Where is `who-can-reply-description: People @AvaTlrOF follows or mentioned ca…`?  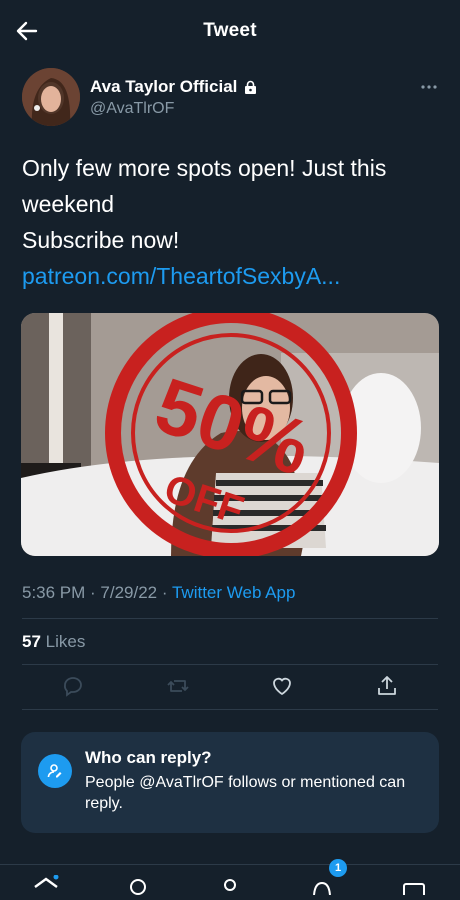
who-can-reply-description: People @AvaTlrOF follows or mentioned ca… is located at coordinates (245, 793).